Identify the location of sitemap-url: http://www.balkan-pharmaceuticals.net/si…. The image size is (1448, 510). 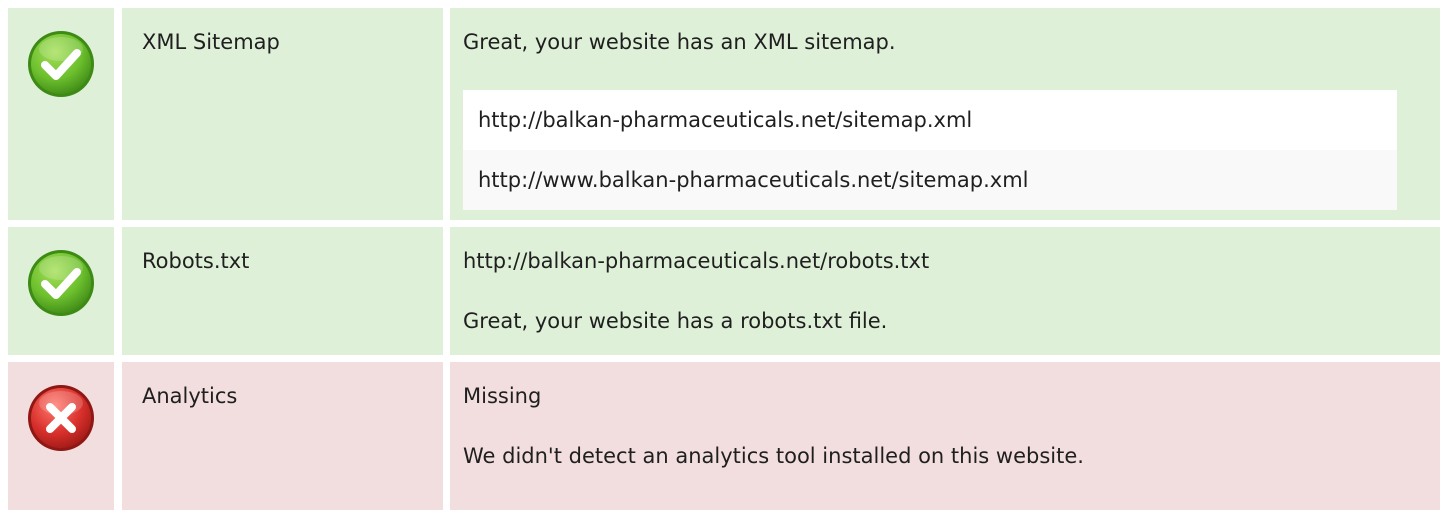
(753, 180).